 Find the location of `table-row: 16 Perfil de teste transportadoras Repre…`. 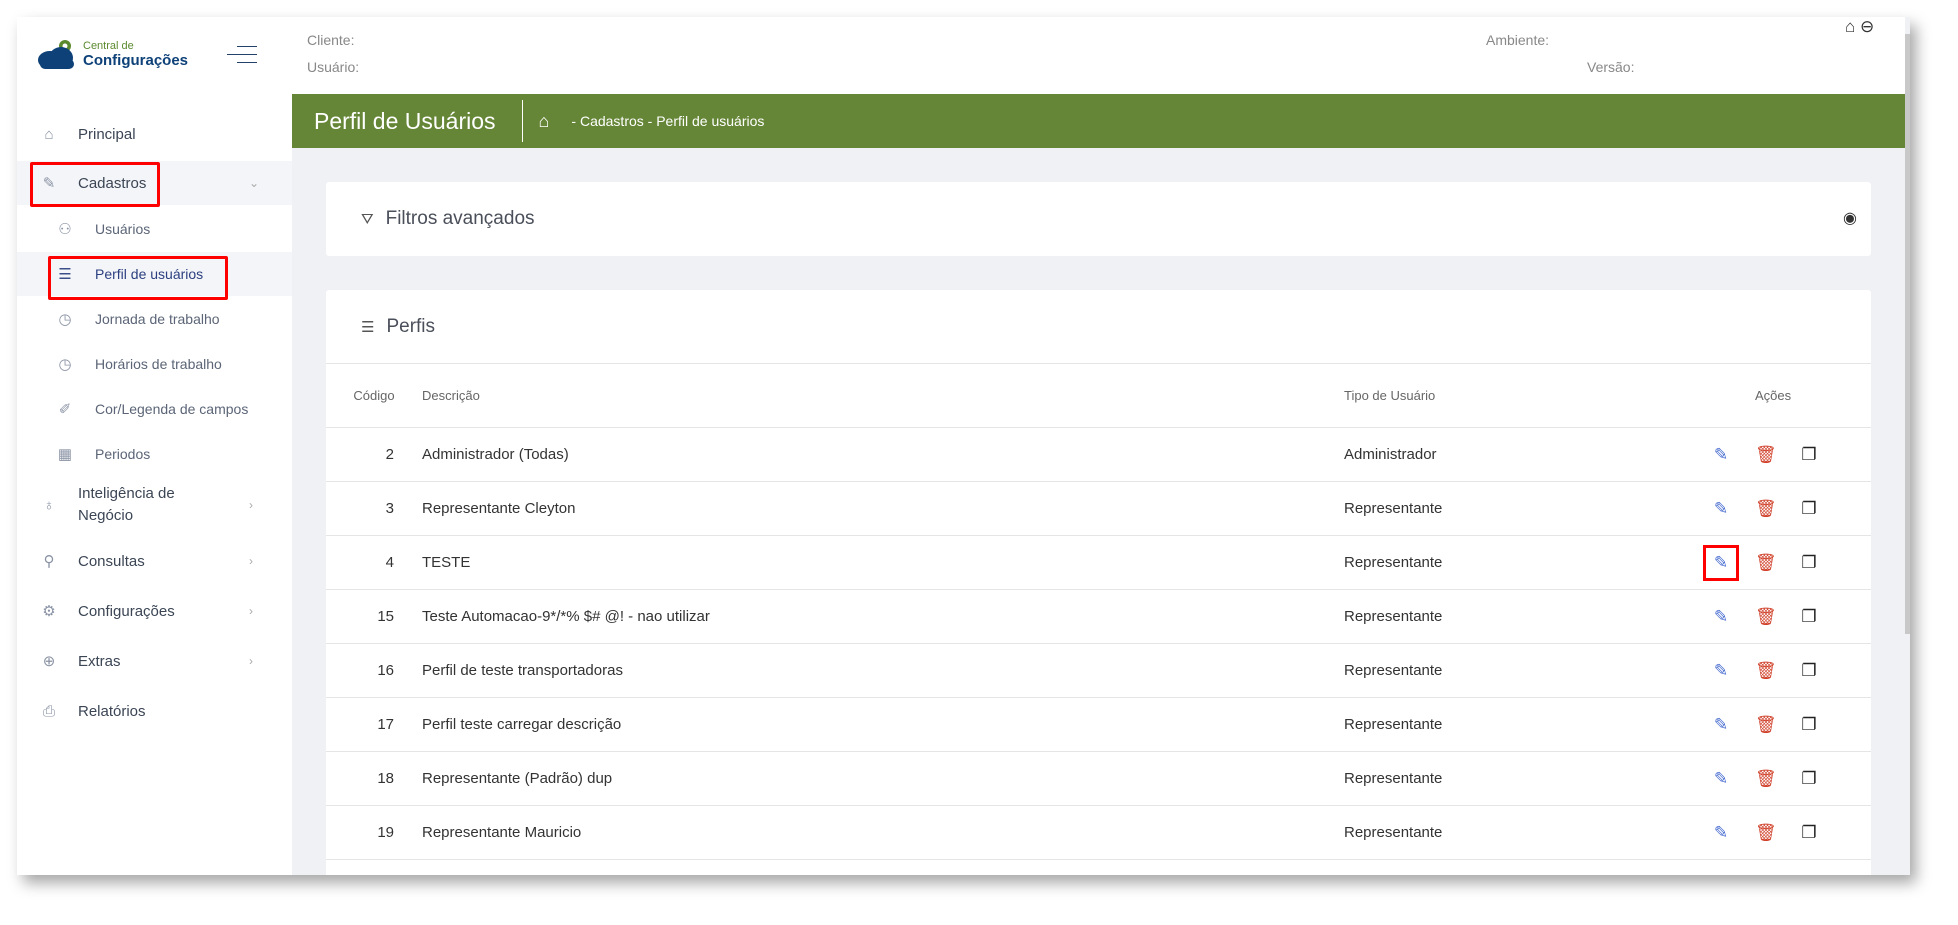

table-row: 16 Perfil de teste transportadoras Repre… is located at coordinates (1098, 670).